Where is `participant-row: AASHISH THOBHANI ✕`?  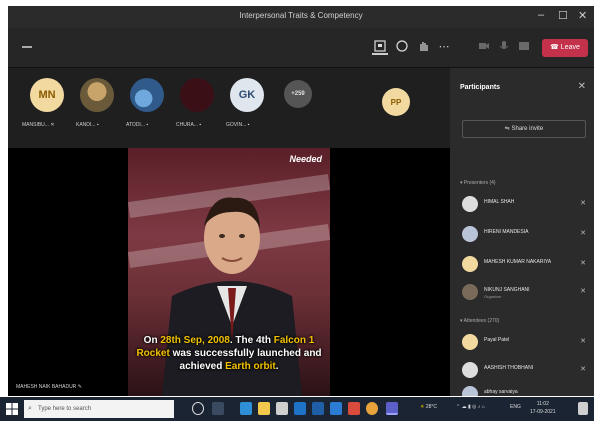 participant-row: AASHISH THOBHANI ✕ is located at coordinates (525, 371).